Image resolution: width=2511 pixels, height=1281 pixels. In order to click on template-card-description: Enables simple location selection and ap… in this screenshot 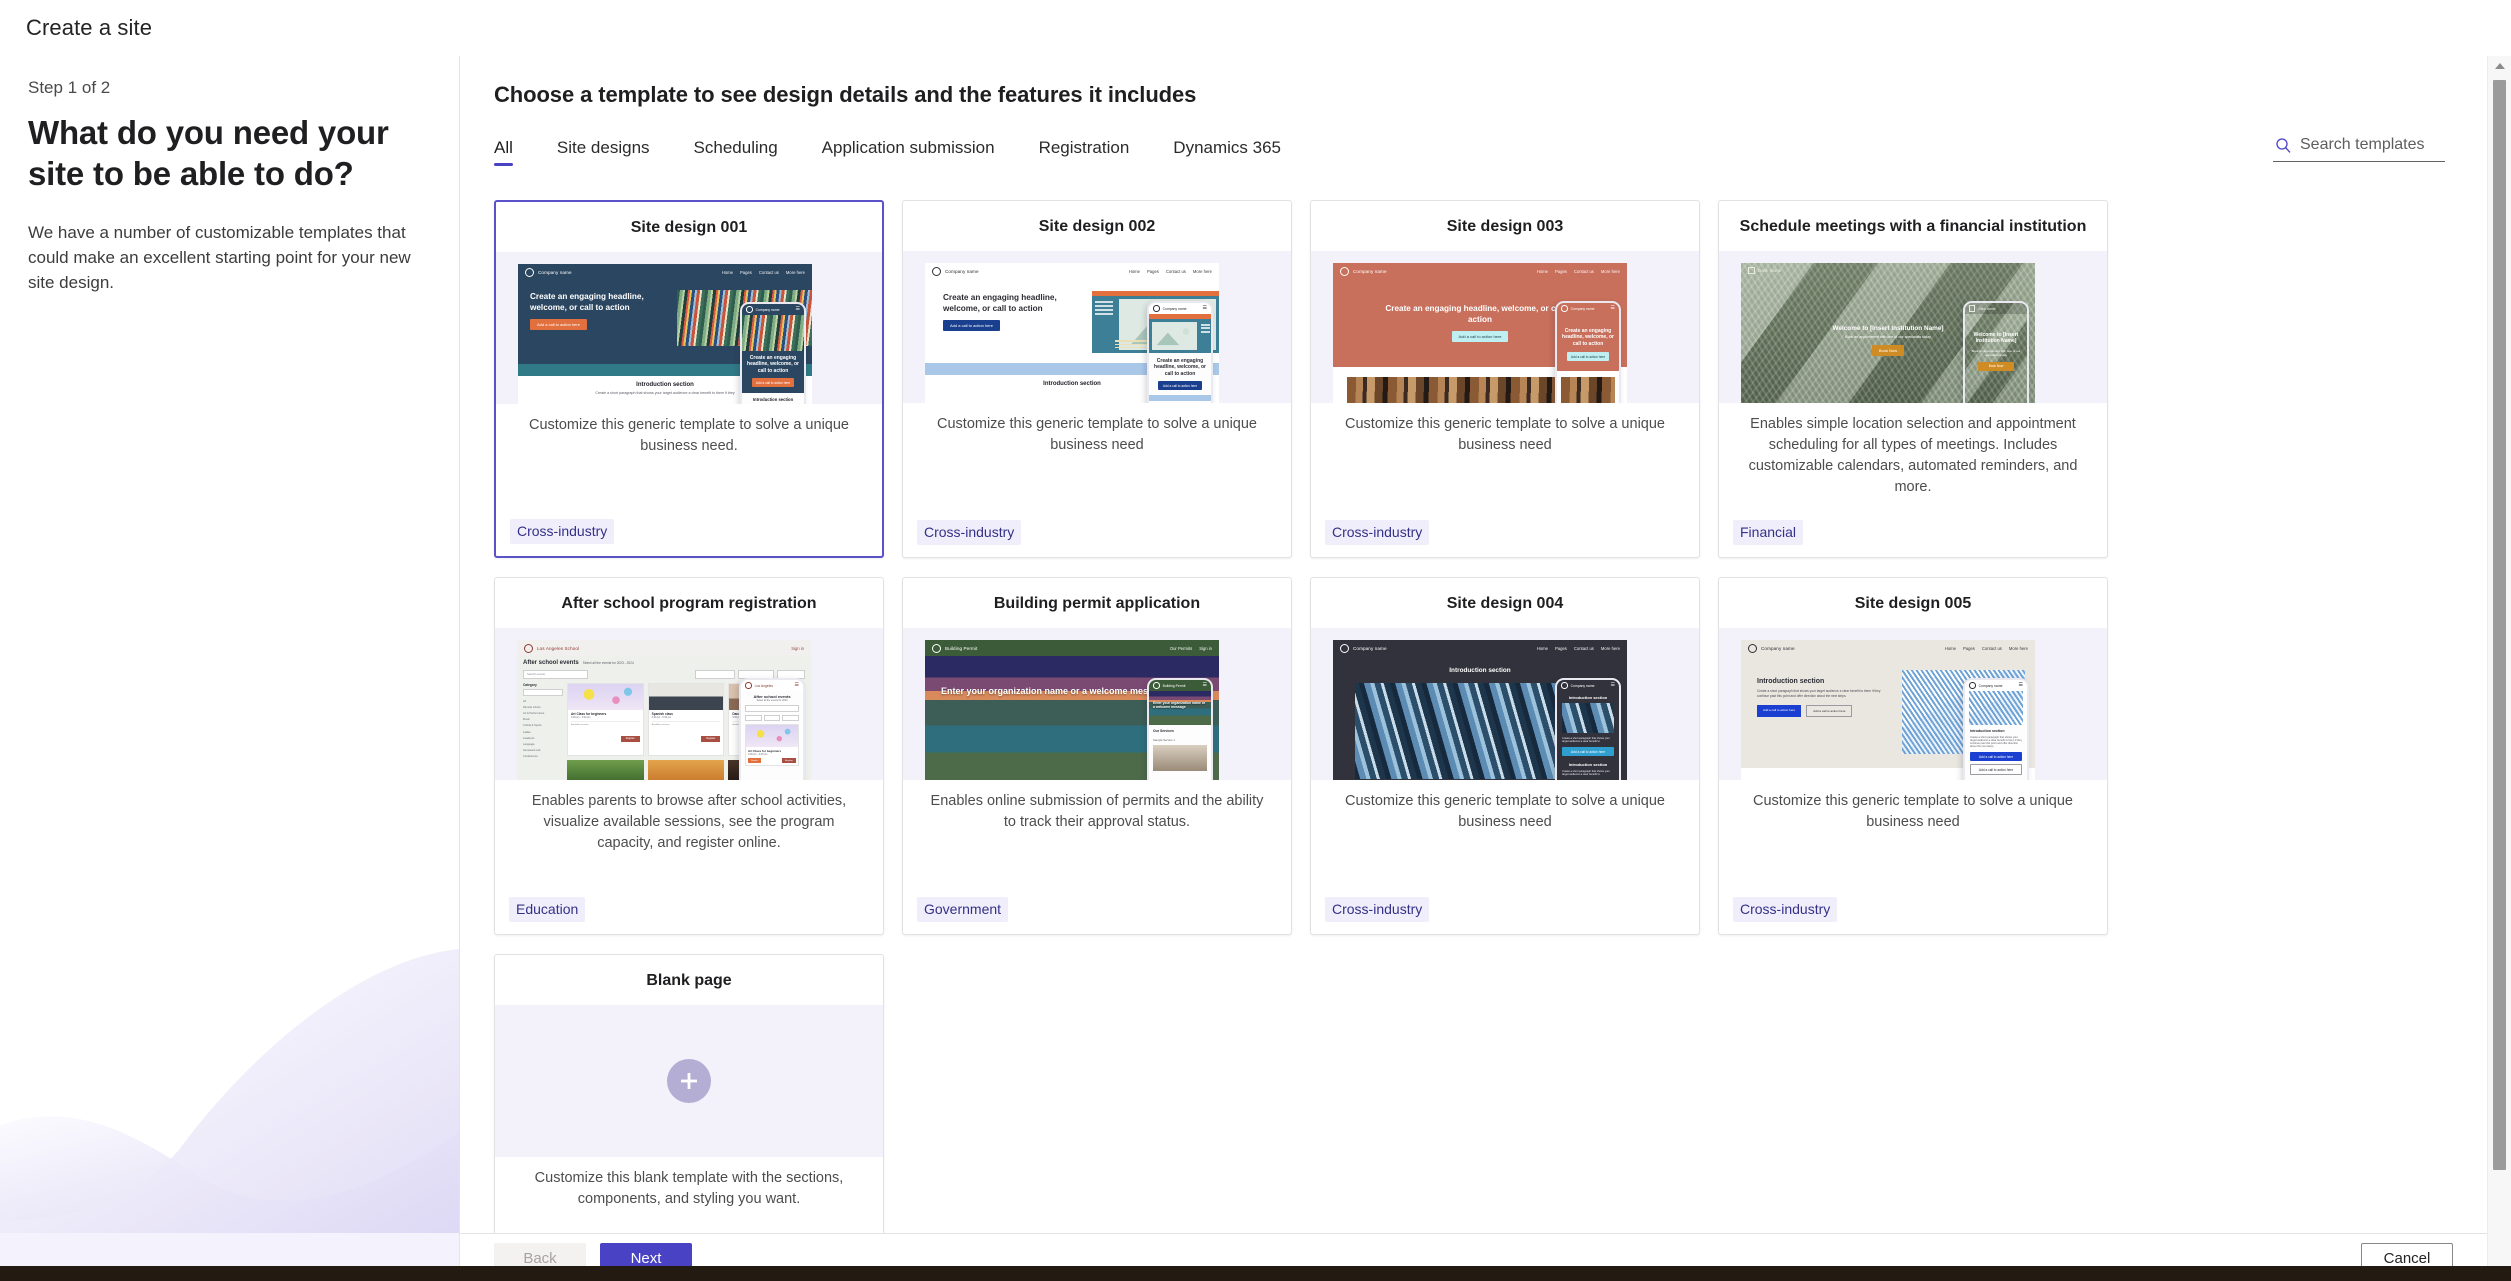, I will do `click(1913, 455)`.